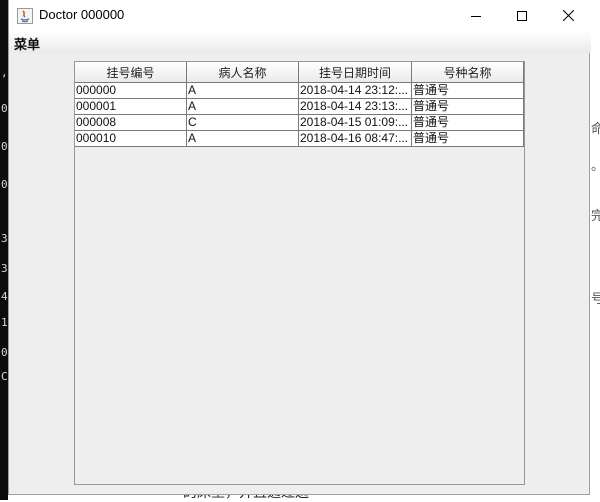 The height and width of the screenshot is (502, 600). Describe the element at coordinates (25, 16) in the screenshot. I see `java-app-icon` at that location.